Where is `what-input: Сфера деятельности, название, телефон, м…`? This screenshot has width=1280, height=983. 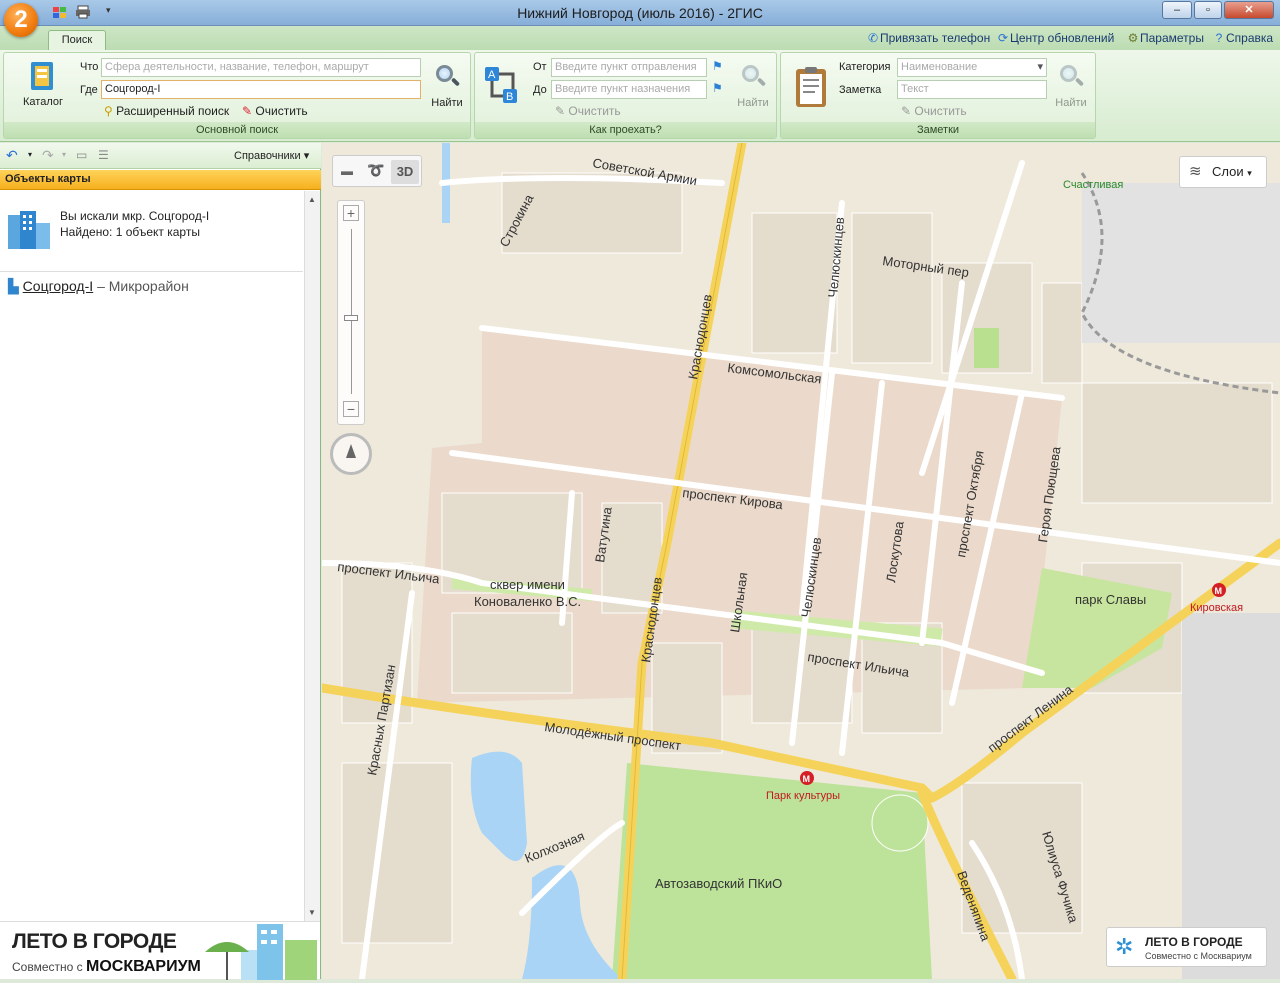 what-input: Сфера деятельности, название, телефон, м… is located at coordinates (261, 67).